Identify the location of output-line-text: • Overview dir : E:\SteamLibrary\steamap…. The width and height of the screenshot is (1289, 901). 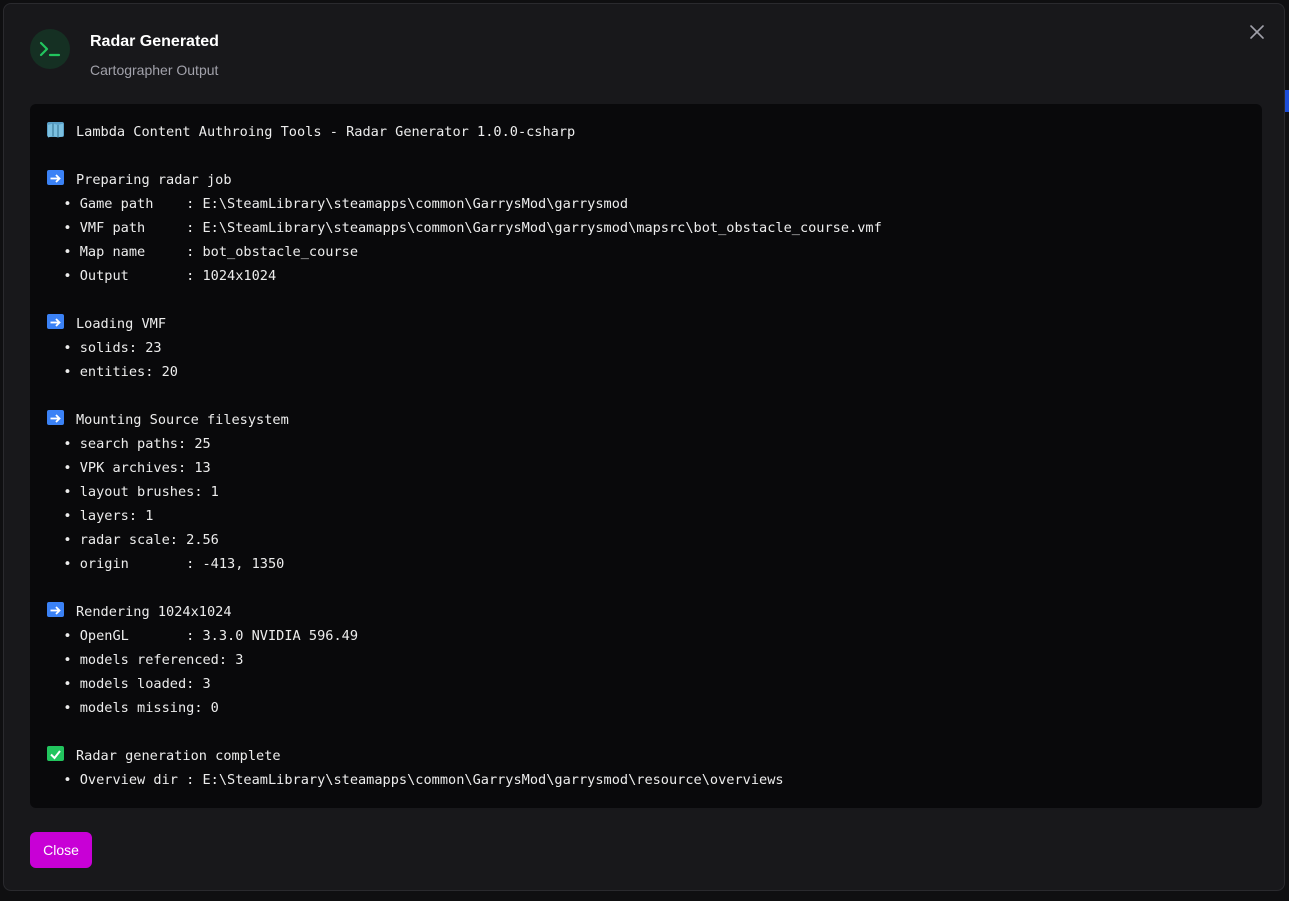
(415, 780).